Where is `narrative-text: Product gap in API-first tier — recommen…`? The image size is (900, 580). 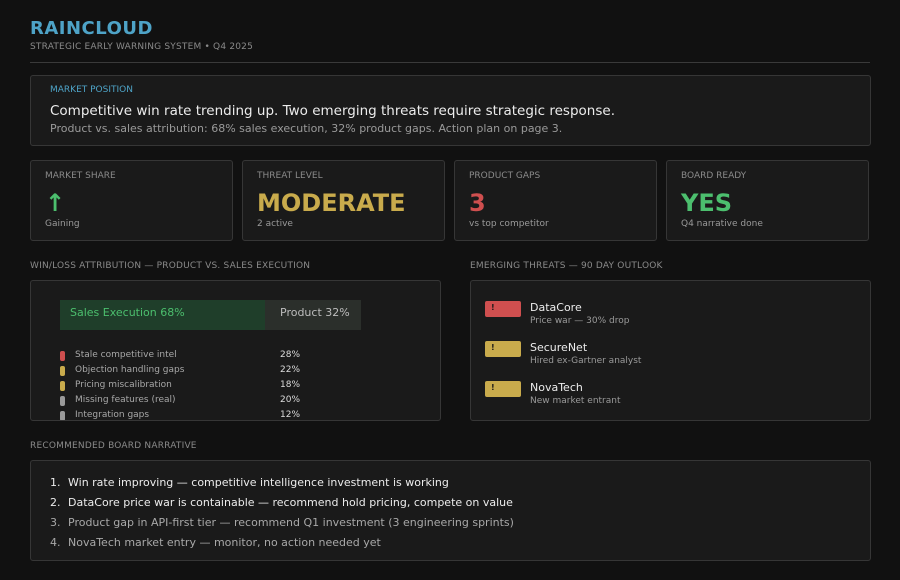
narrative-text: Product gap in API-first tier — recommen… is located at coordinates (291, 522).